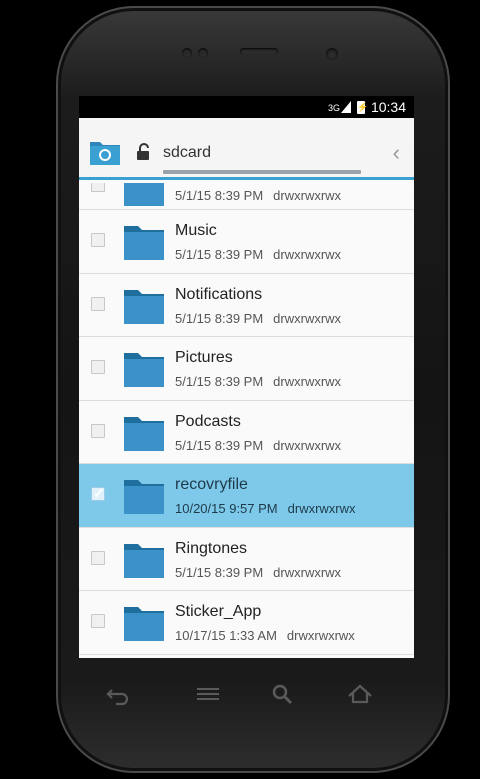 This screenshot has height=779, width=480. I want to click on list-item: Podcasts 5/1/15 8:39 PM drwxrwxrwx, so click(246, 432).